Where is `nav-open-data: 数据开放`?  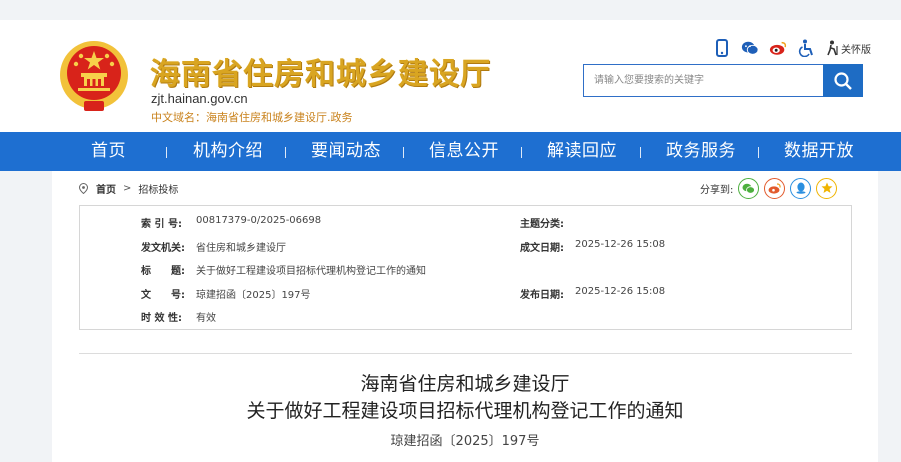
nav-open-data: 数据开放 is located at coordinates (819, 151).